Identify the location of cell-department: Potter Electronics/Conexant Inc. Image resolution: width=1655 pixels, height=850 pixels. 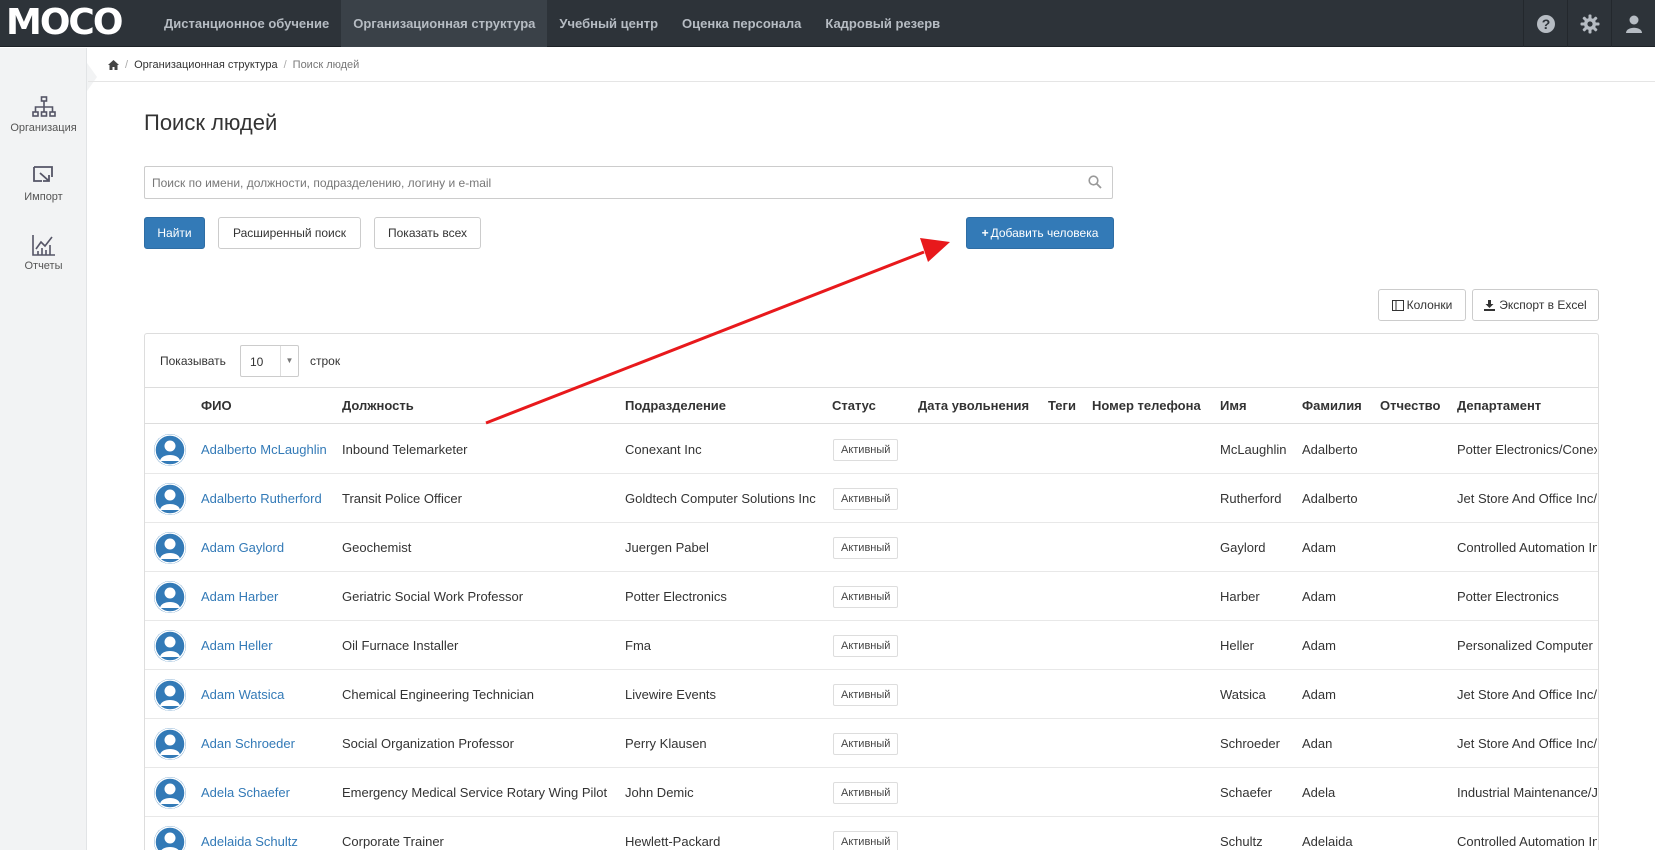
(1527, 449).